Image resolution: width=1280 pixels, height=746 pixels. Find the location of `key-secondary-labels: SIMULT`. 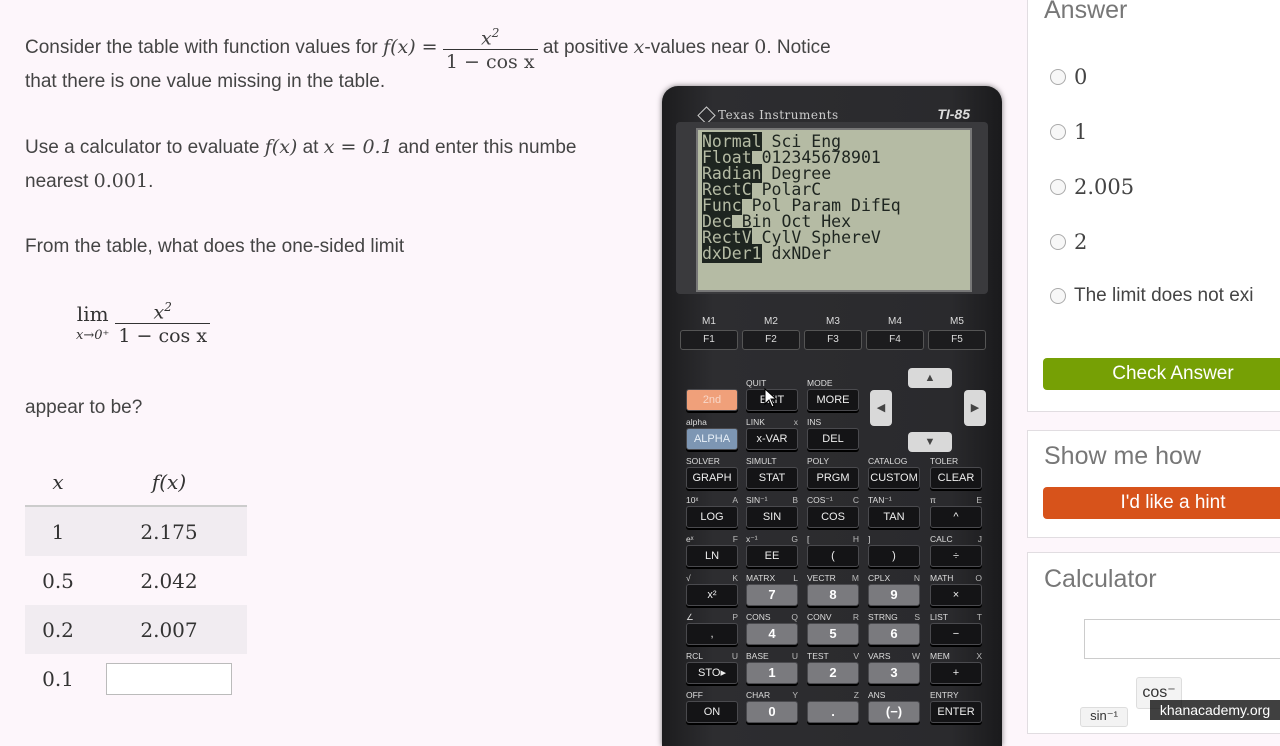

key-secondary-labels: SIMULT is located at coordinates (772, 461).